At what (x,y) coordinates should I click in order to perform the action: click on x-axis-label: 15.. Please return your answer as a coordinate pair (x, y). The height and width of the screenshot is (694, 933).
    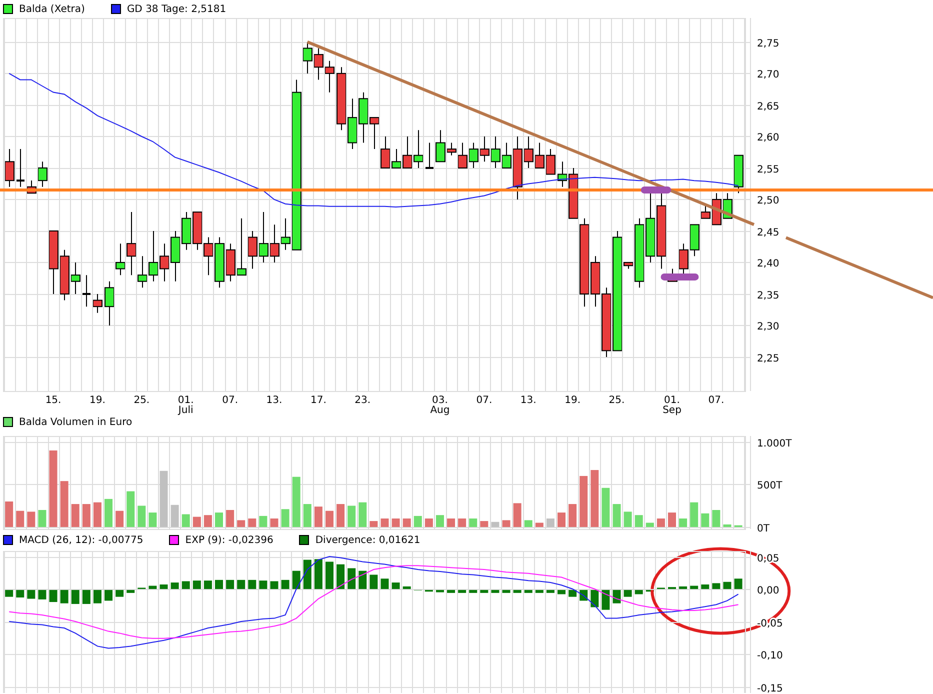
    Looking at the image, I should click on (53, 400).